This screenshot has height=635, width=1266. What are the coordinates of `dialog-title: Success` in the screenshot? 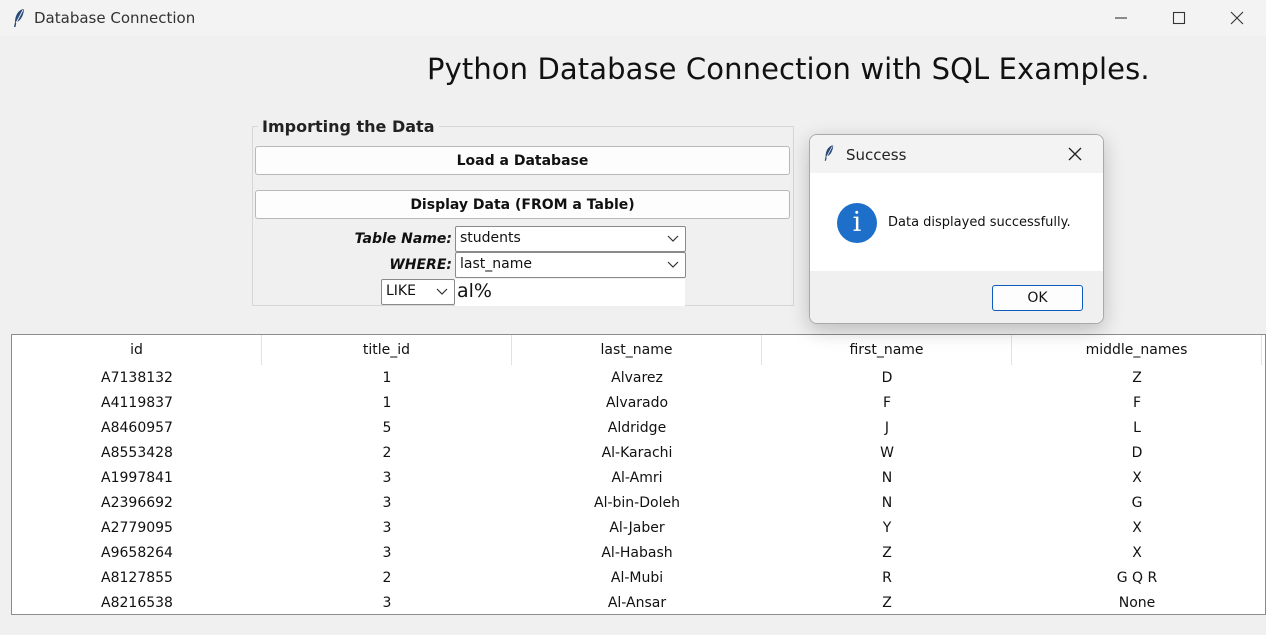 It's located at (876, 155).